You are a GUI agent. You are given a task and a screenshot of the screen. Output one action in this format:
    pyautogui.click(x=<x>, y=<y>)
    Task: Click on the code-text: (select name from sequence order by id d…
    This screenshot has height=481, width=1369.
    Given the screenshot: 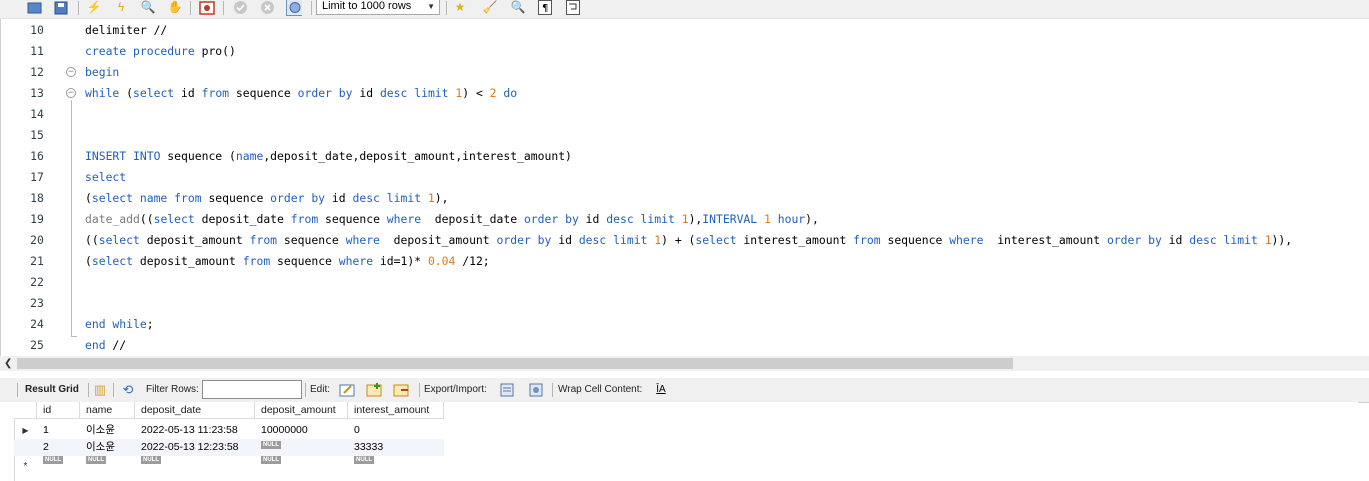 What is the action you would take?
    pyautogui.click(x=267, y=198)
    